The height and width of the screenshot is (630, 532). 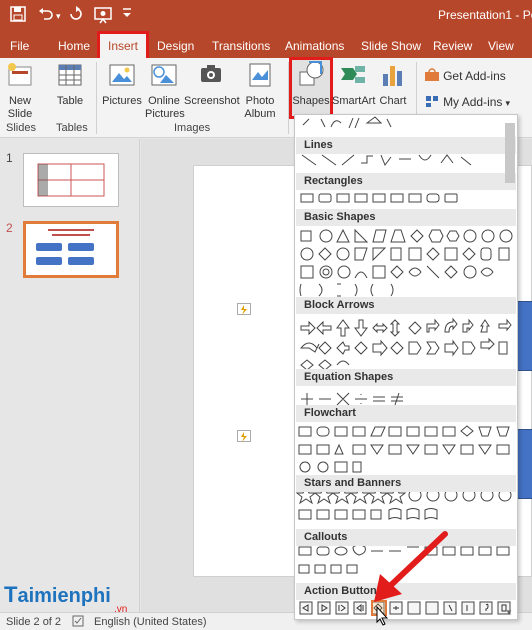 I want to click on gallery-scrollbar: ▼, so click(x=510, y=367).